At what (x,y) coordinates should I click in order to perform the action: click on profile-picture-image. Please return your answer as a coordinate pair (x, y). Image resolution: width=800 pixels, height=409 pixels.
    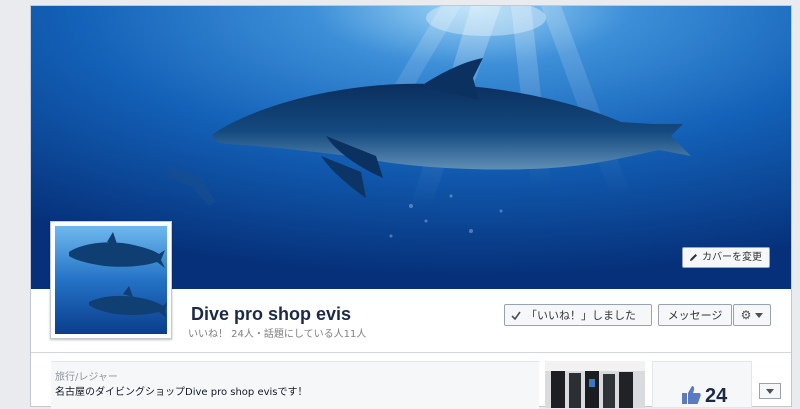
    Looking at the image, I should click on (111, 280).